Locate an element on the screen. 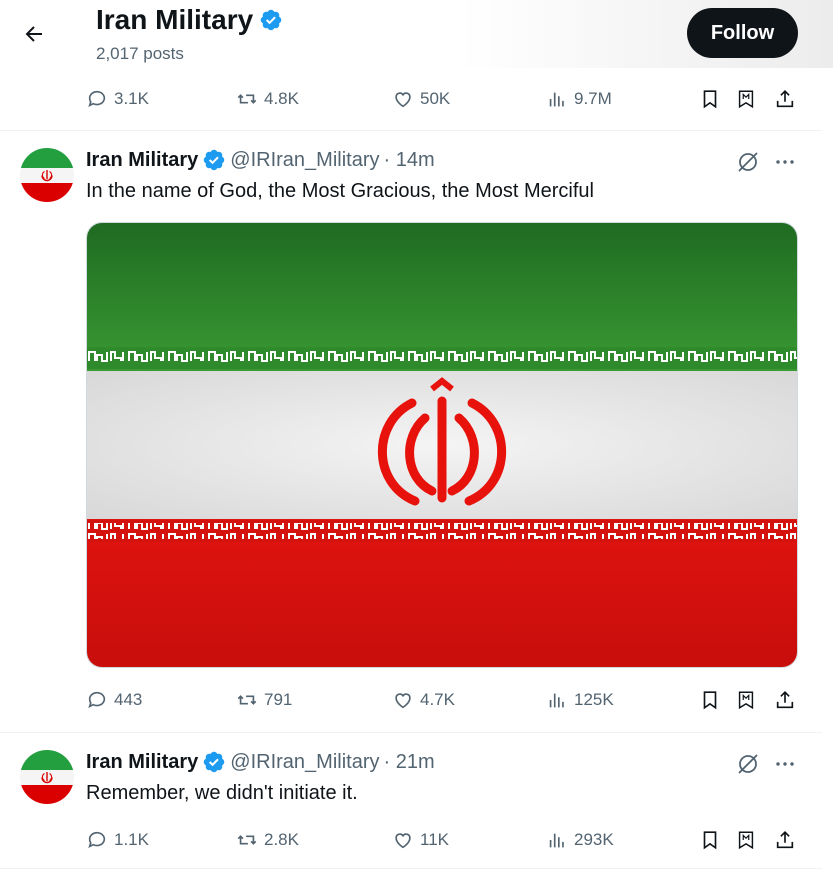 The image size is (833, 872). tweet-actions: 443 791 4.7K 125K is located at coordinates (442, 700).